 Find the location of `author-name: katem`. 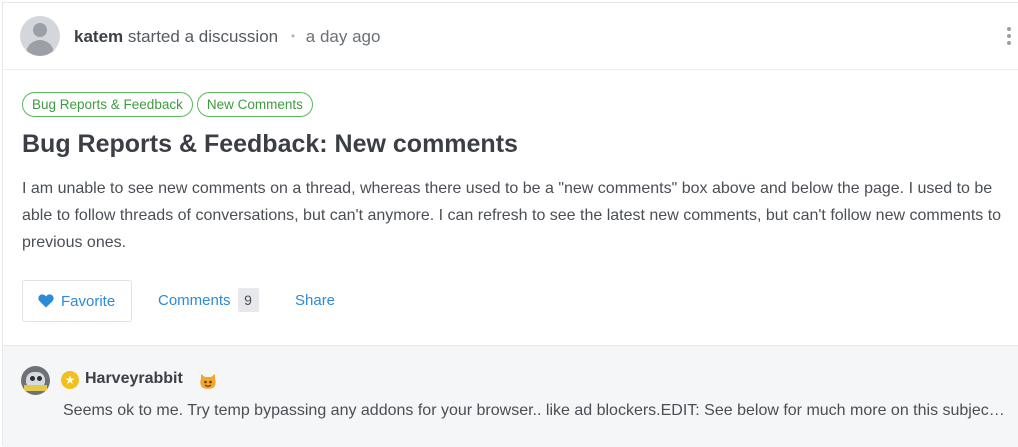

author-name: katem is located at coordinates (98, 36).